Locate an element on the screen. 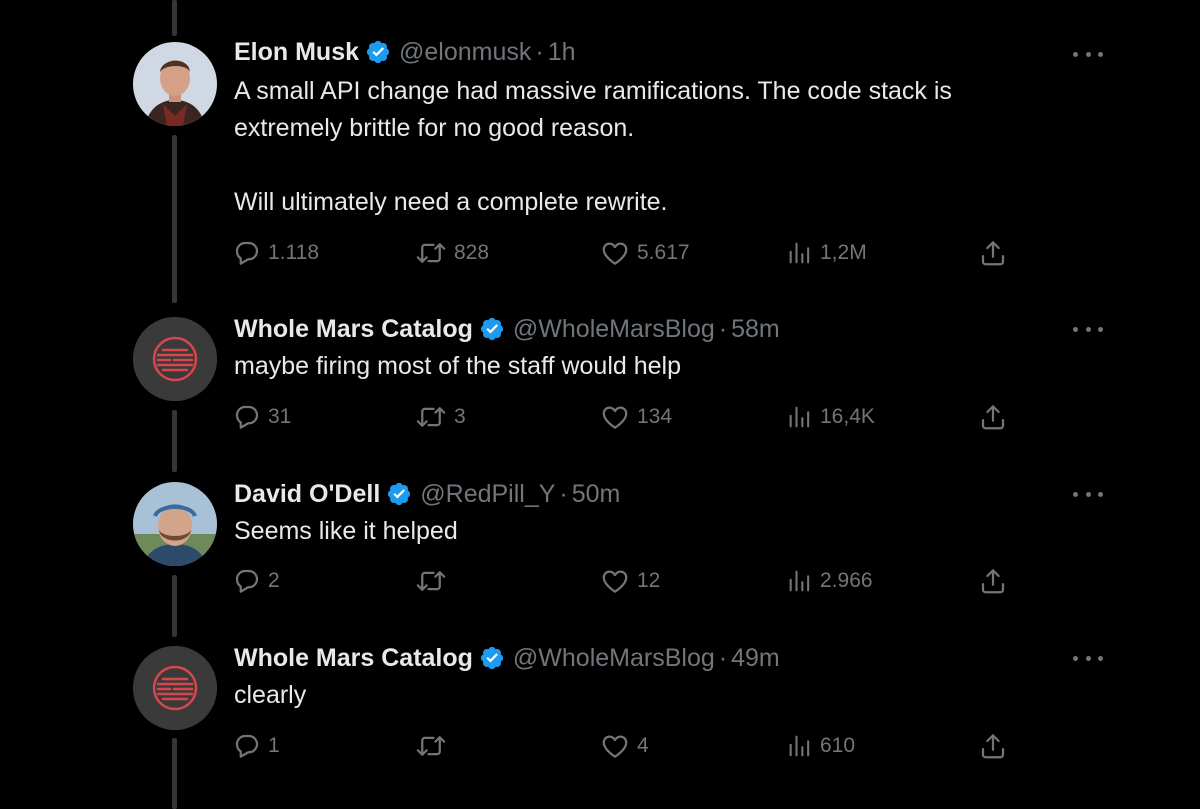  action-bar: 2 12 2.966 is located at coordinates (600, 581).